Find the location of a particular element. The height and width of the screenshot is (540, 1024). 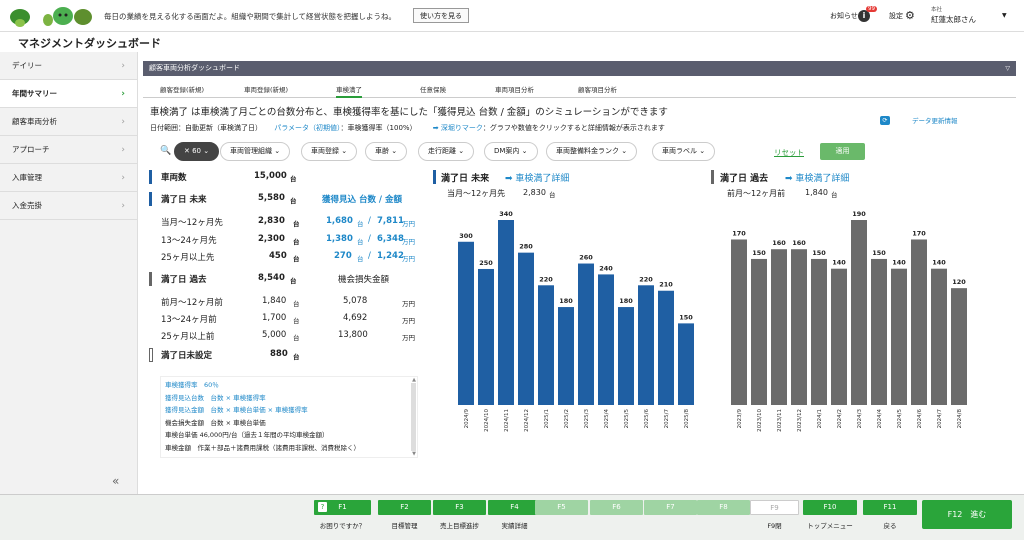

scroll-down-icon: ▼ is located at coordinates (414, 454).